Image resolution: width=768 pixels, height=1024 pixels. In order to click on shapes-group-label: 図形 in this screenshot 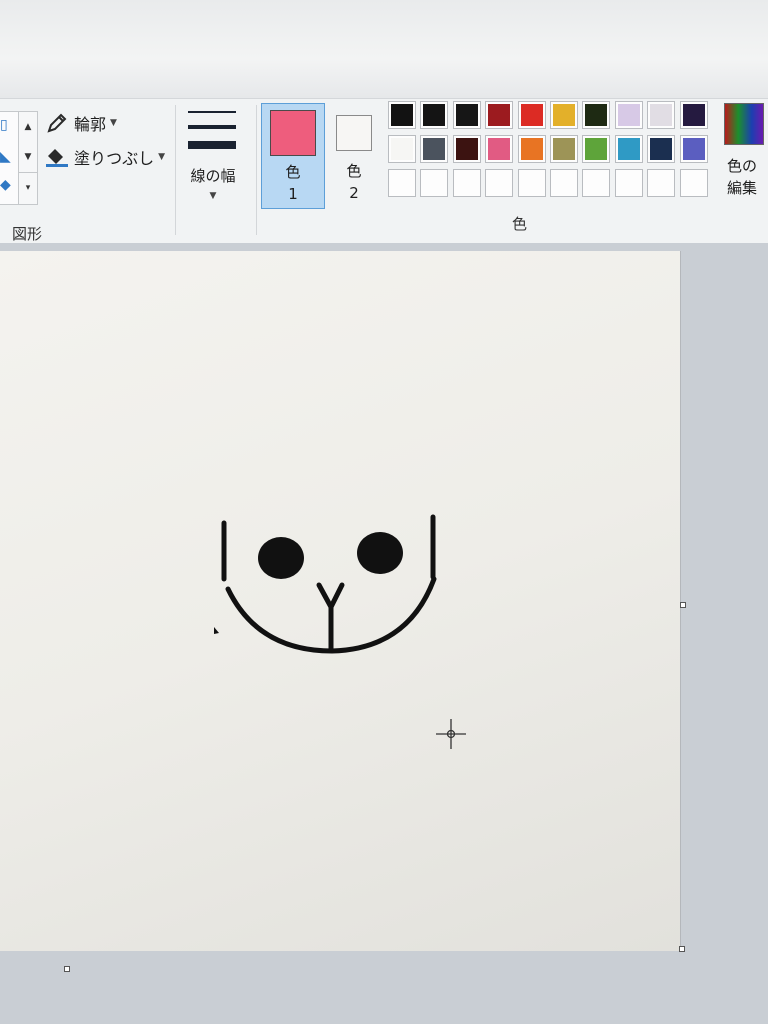, I will do `click(27, 234)`.